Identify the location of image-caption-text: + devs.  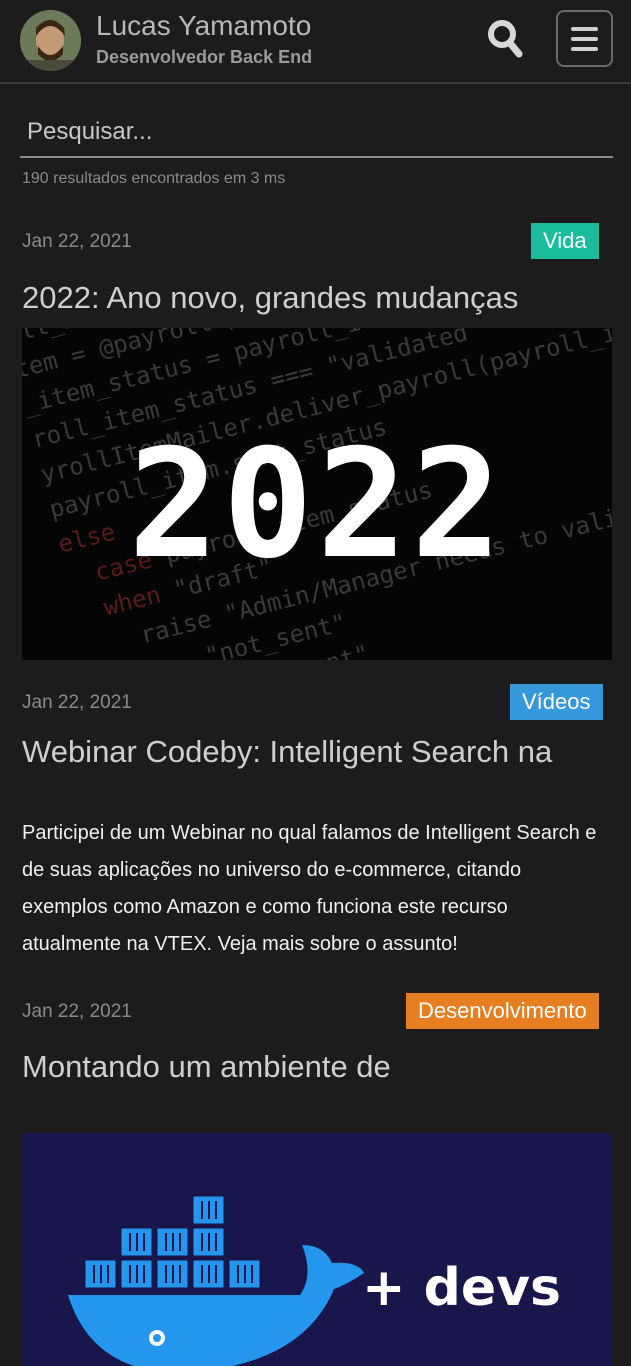
(462, 1288).